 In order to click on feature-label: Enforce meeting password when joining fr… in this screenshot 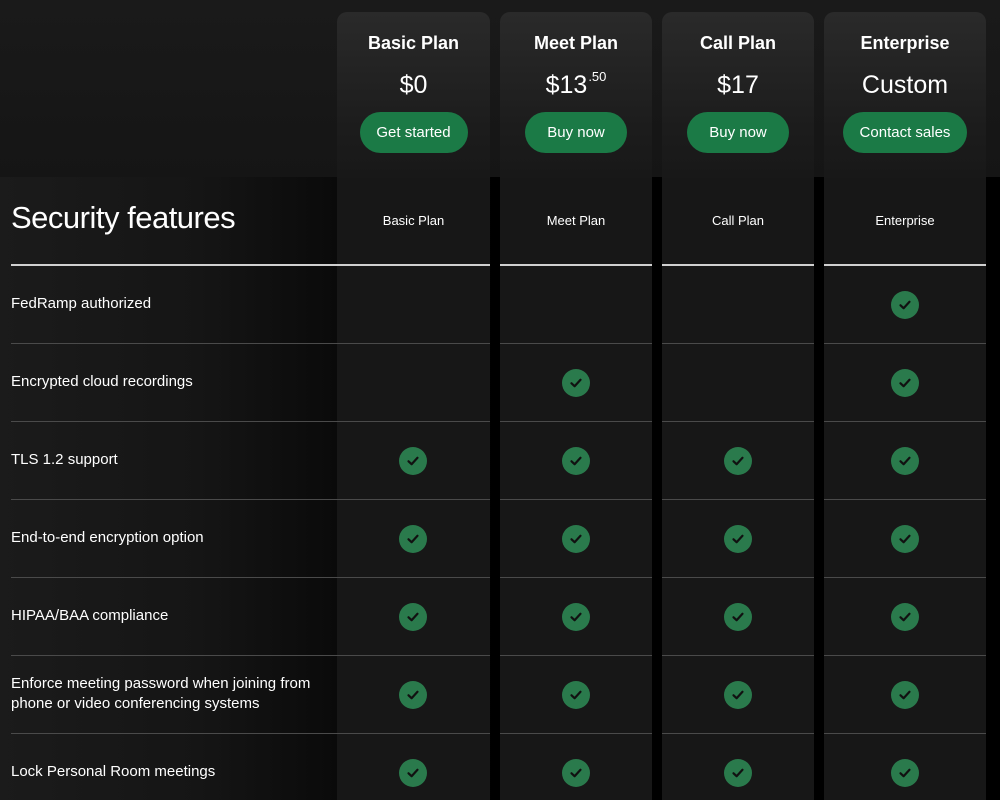, I will do `click(161, 693)`.